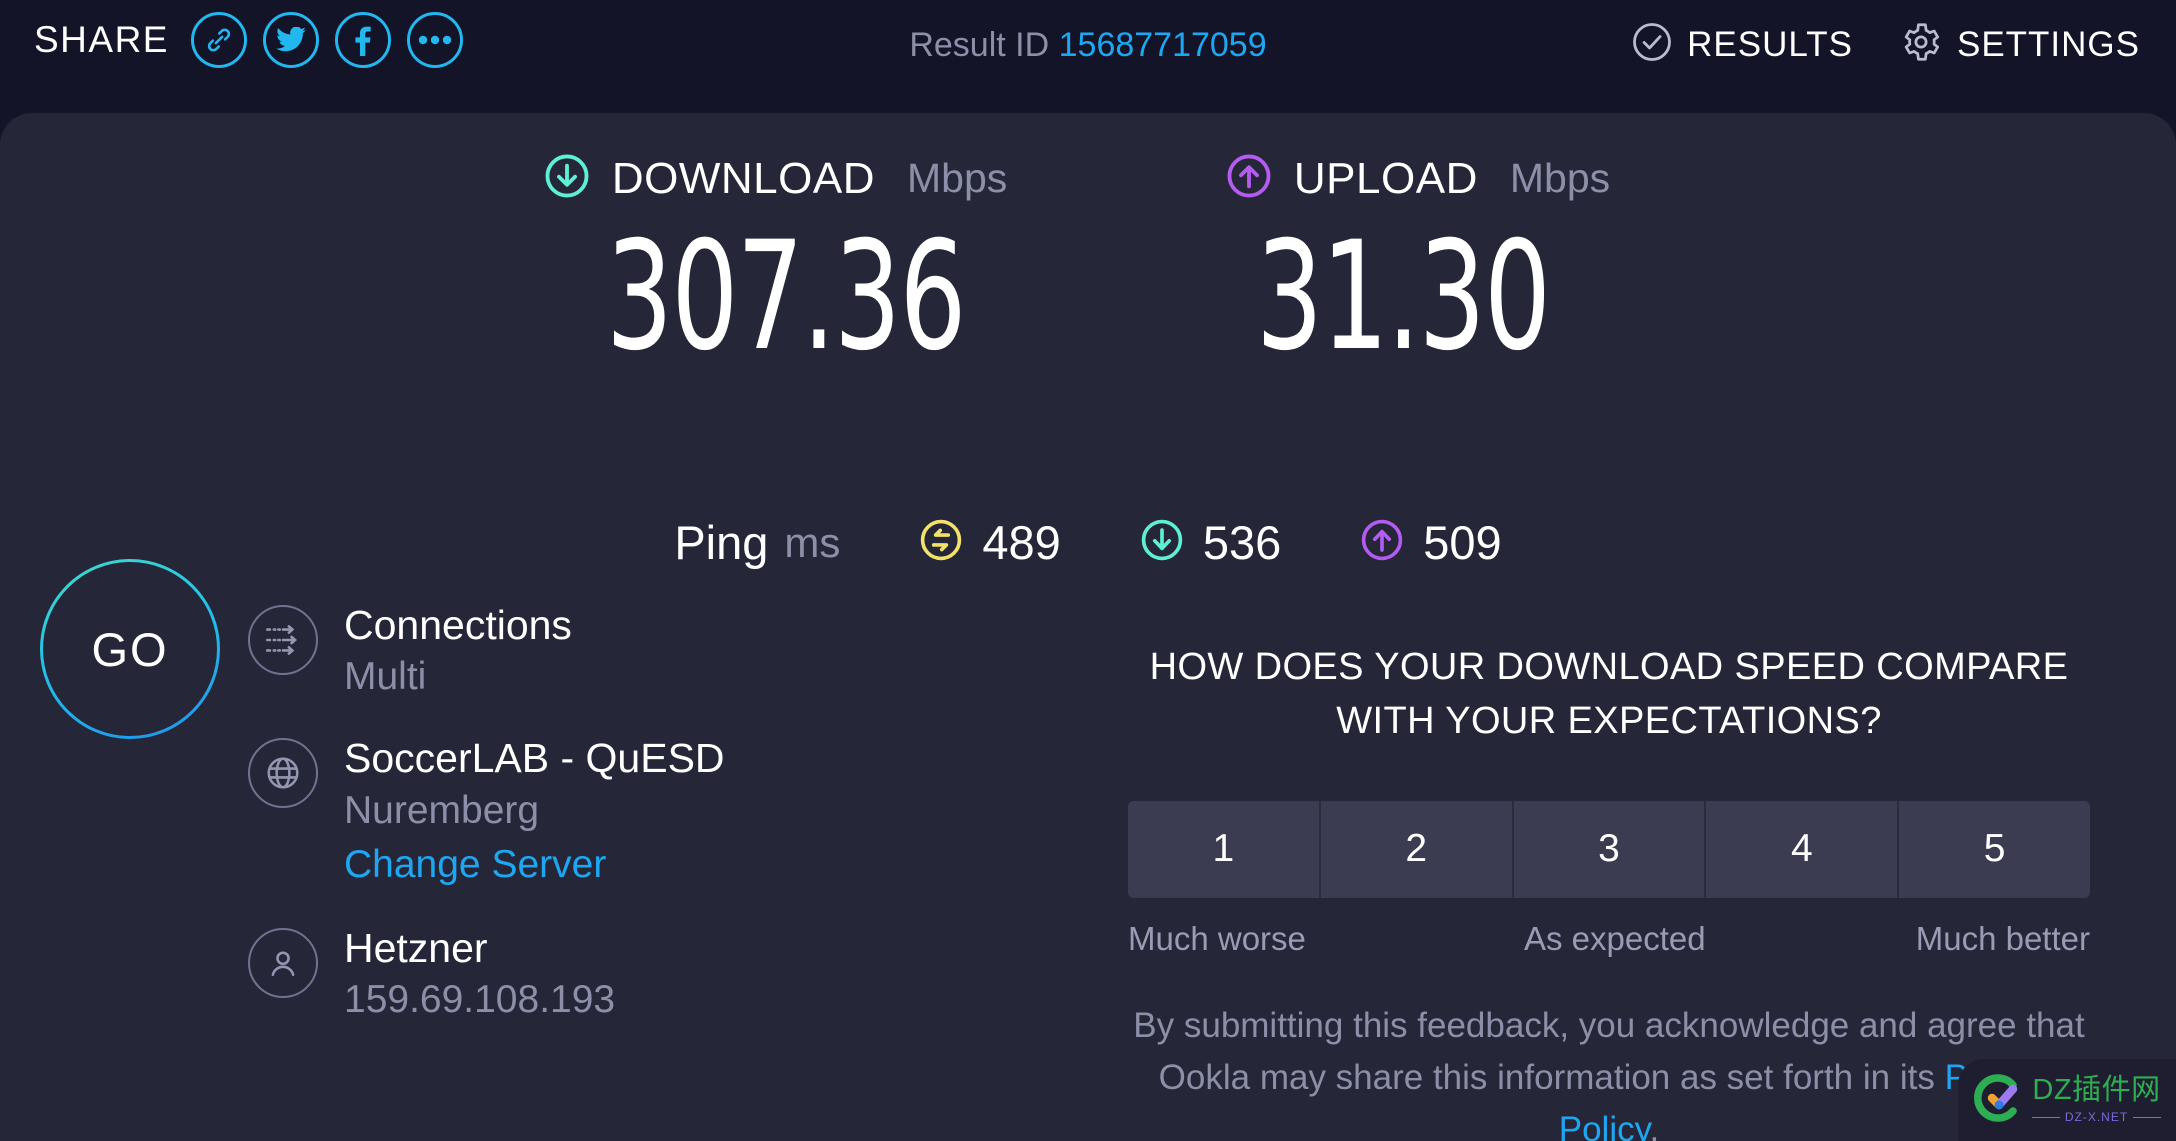 The height and width of the screenshot is (1141, 2176). Describe the element at coordinates (1224, 849) in the screenshot. I see `rating-button-1: 1` at that location.